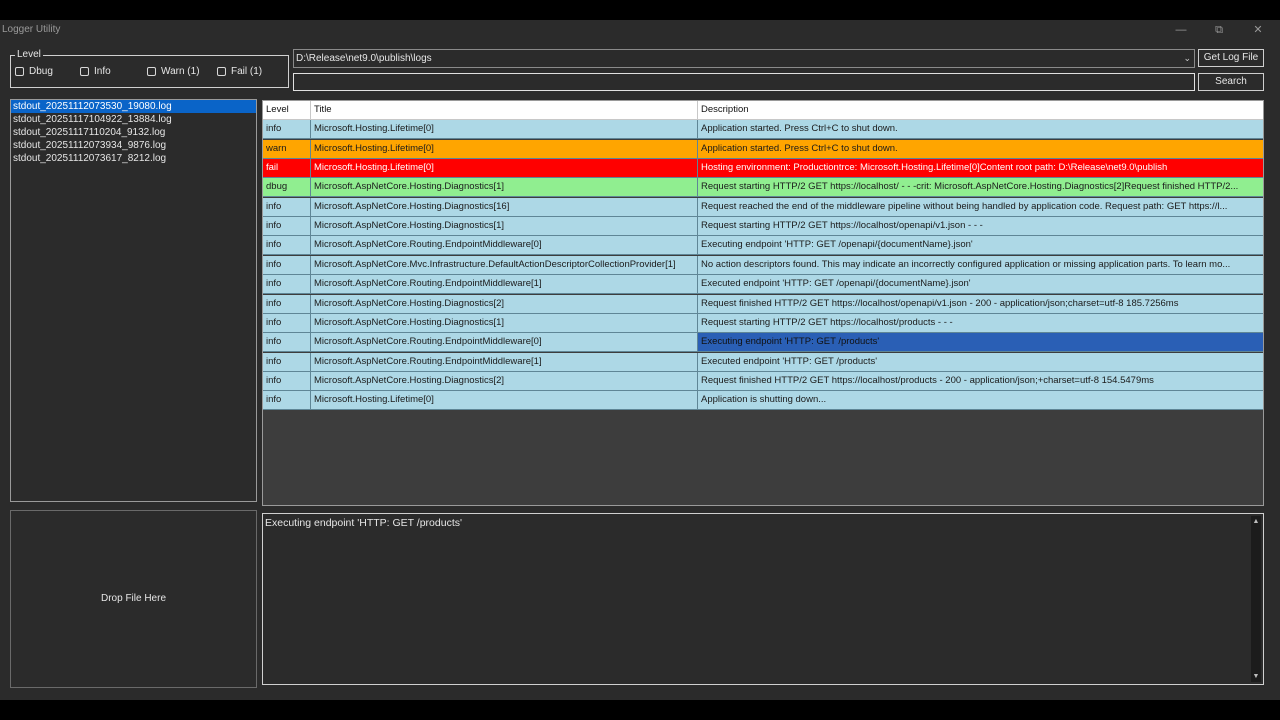 Image resolution: width=1280 pixels, height=720 pixels. What do you see at coordinates (1256, 676) in the screenshot?
I see `scroll-down-icon: ▼` at bounding box center [1256, 676].